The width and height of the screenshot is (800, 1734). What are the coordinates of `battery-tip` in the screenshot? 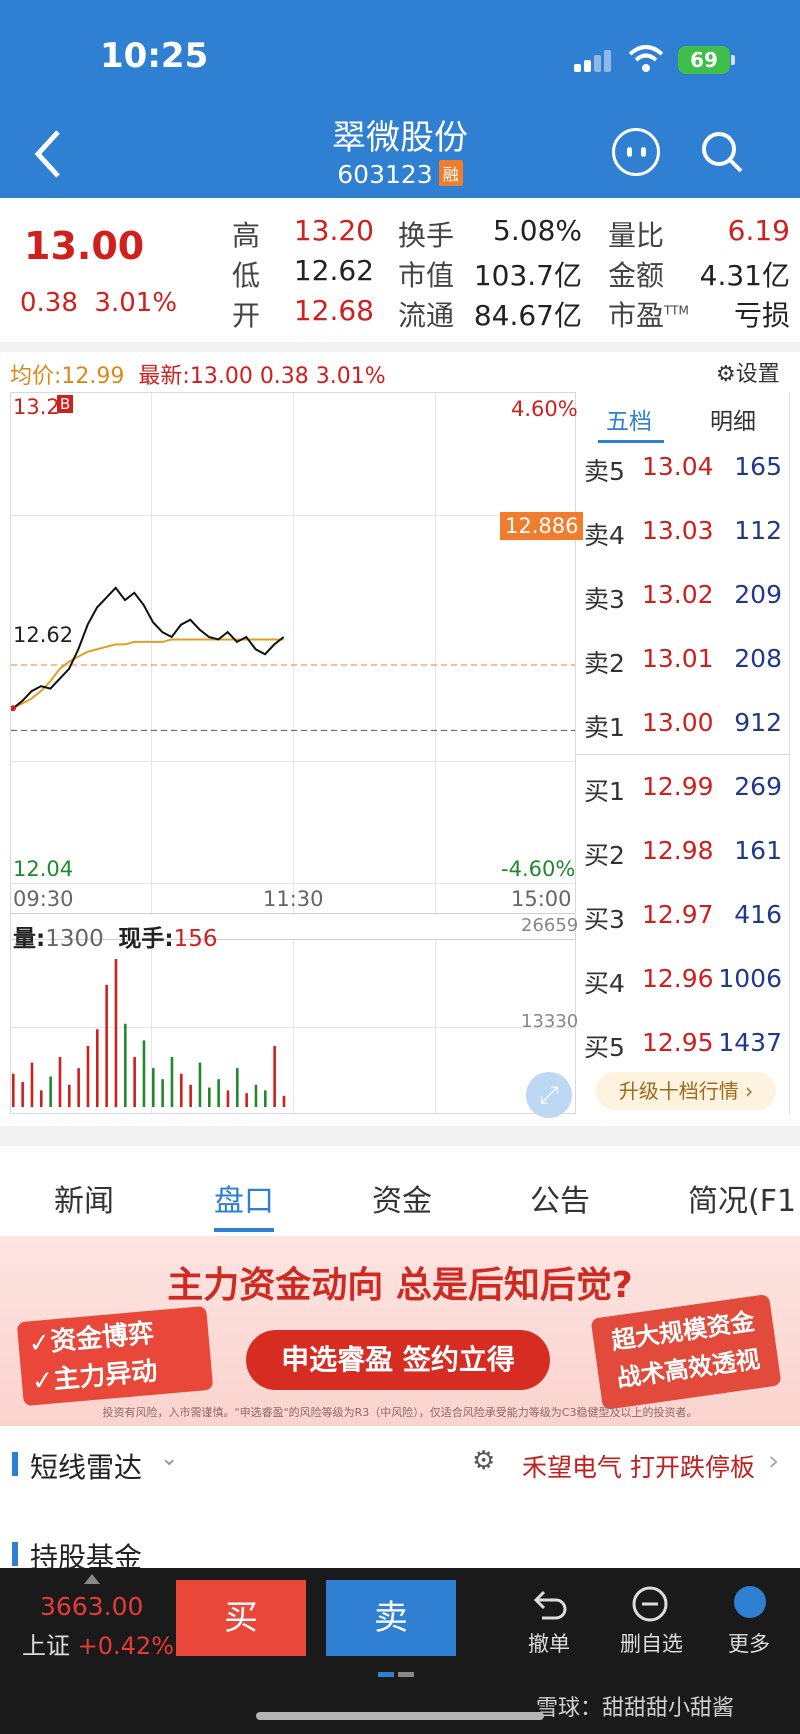 It's located at (733, 60).